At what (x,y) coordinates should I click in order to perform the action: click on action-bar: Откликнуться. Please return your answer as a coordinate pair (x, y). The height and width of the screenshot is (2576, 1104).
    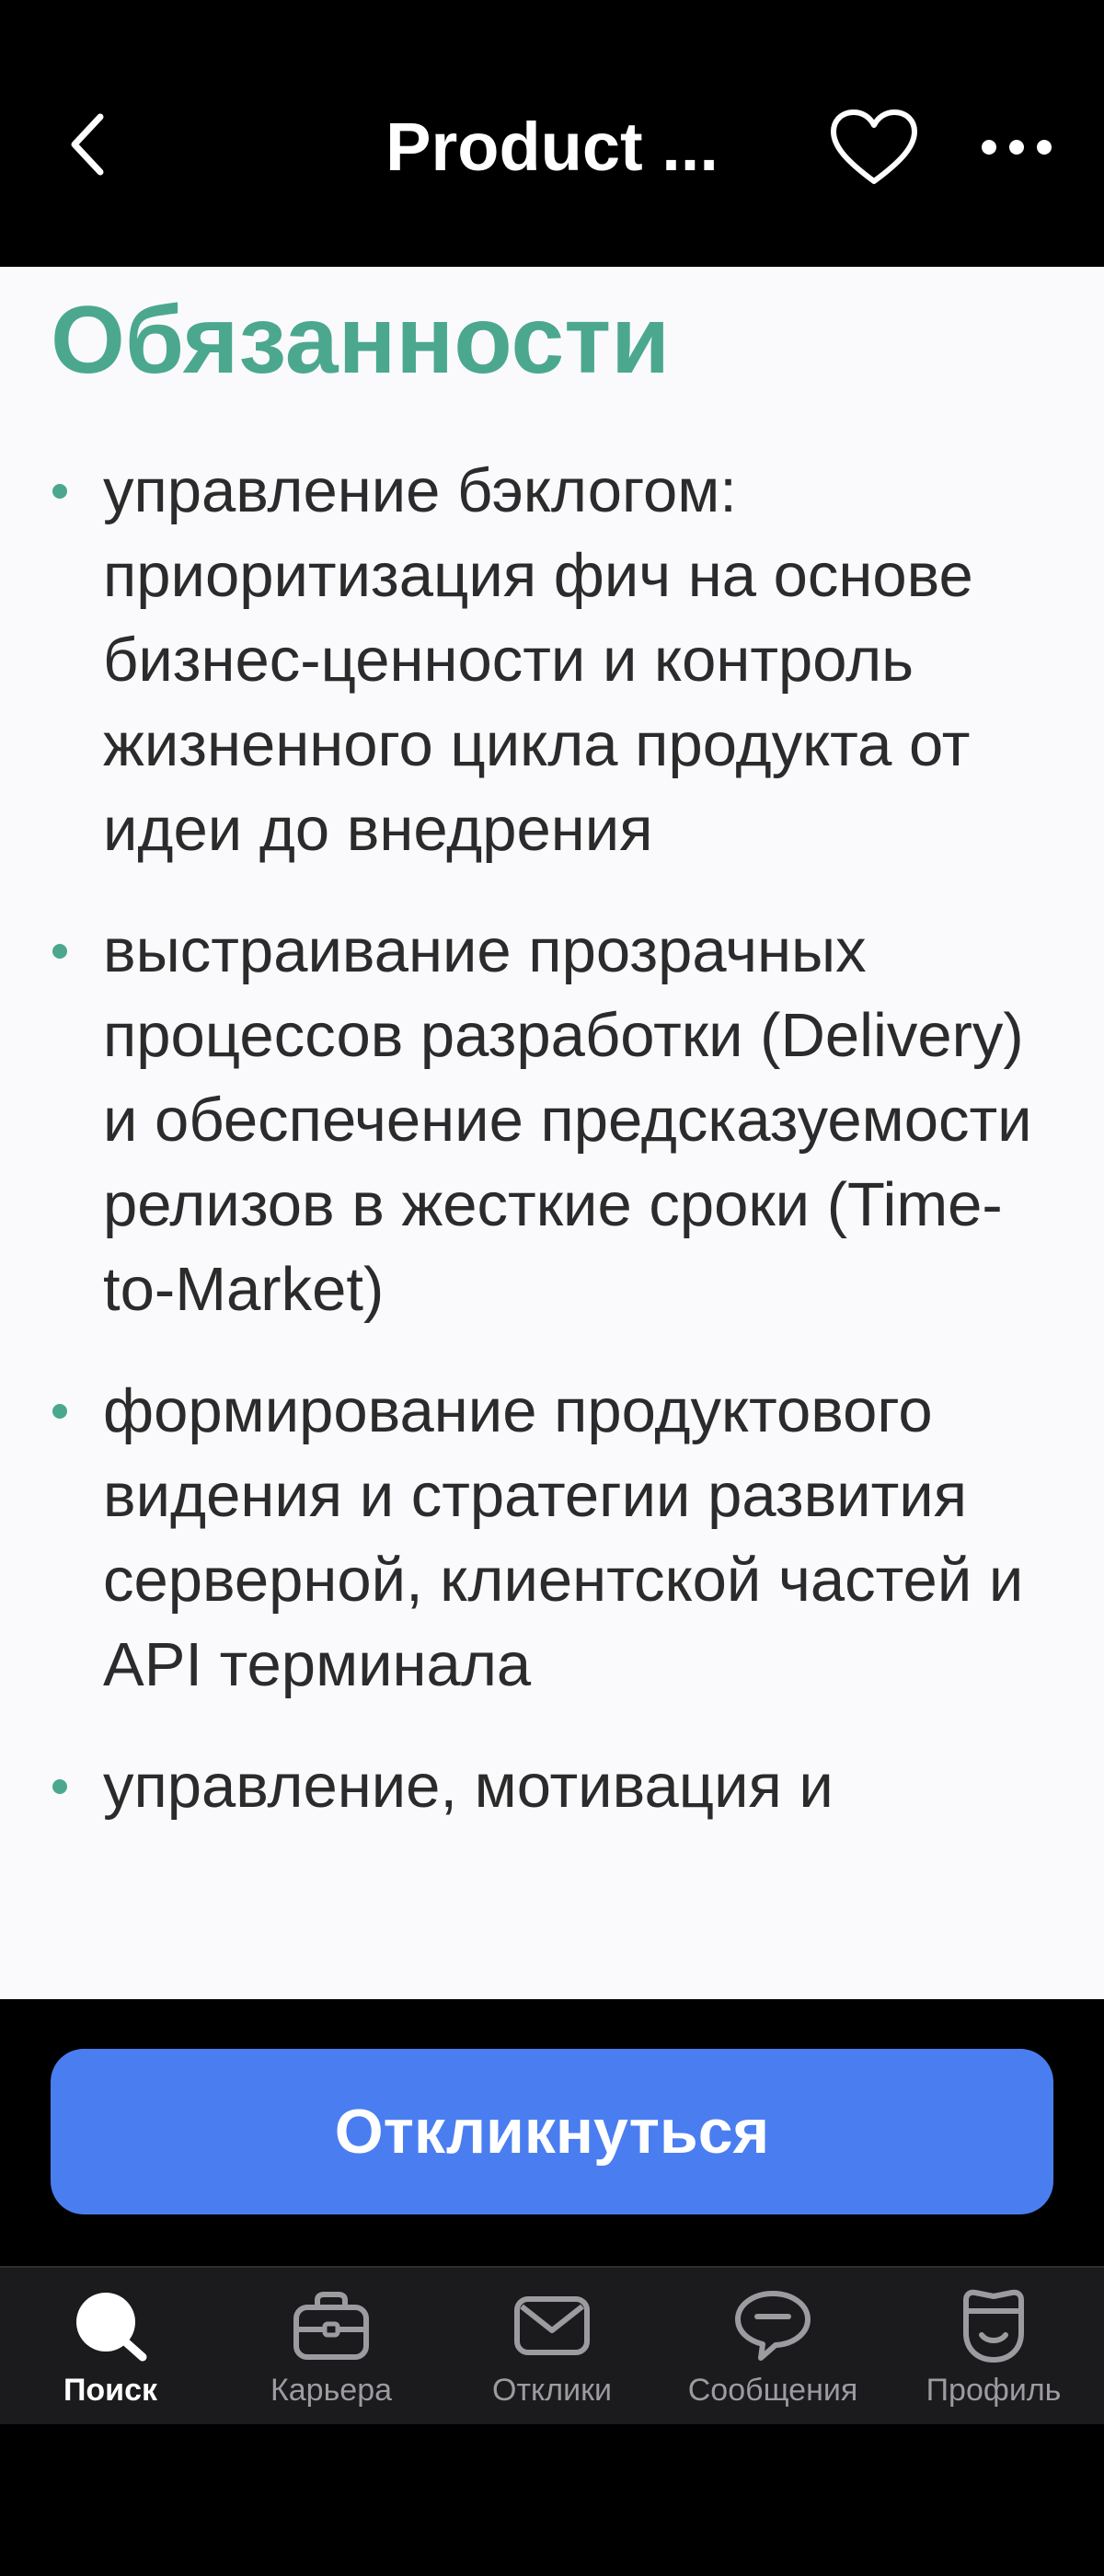
    Looking at the image, I should click on (552, 2132).